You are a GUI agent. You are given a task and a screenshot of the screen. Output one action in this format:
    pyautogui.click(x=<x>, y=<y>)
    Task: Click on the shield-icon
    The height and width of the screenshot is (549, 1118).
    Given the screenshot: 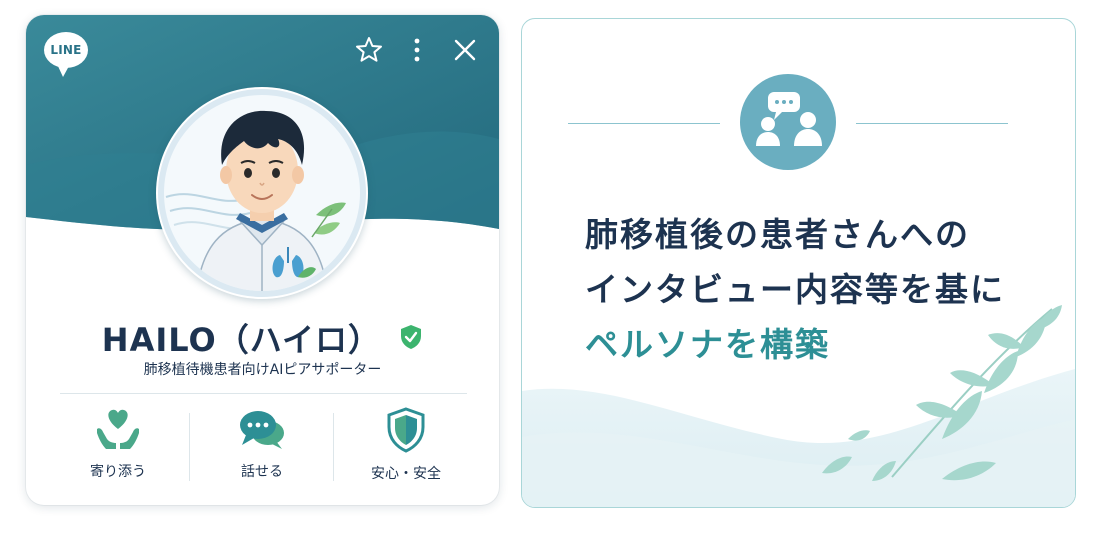 What is the action you would take?
    pyautogui.click(x=406, y=430)
    